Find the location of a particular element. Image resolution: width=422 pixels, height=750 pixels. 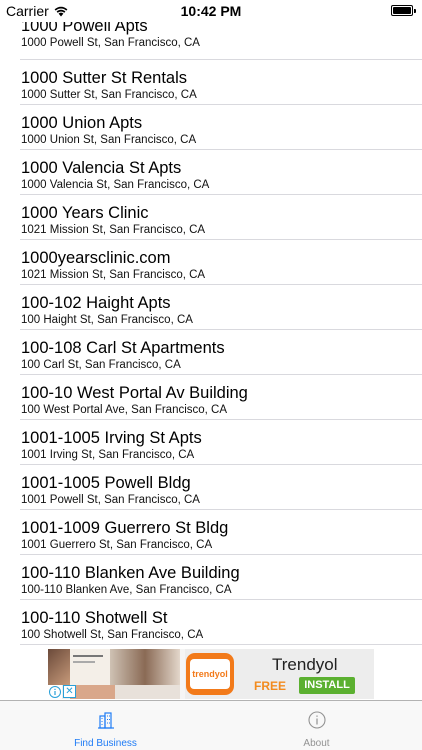

business-address: 100 Carl St, San Francisco, CA is located at coordinates (101, 365).